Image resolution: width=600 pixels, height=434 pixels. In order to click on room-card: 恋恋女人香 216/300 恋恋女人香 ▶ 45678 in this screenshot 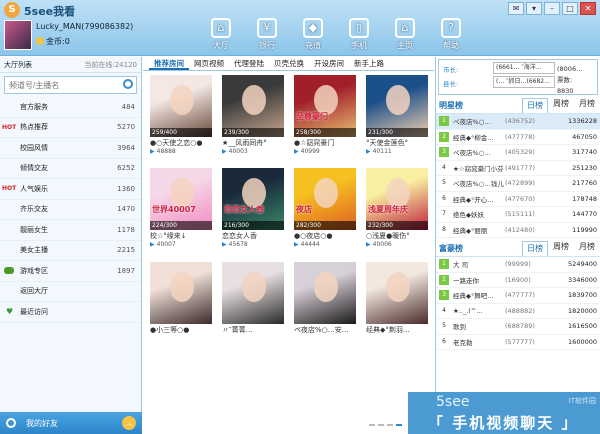, I will do `click(253, 208)`.